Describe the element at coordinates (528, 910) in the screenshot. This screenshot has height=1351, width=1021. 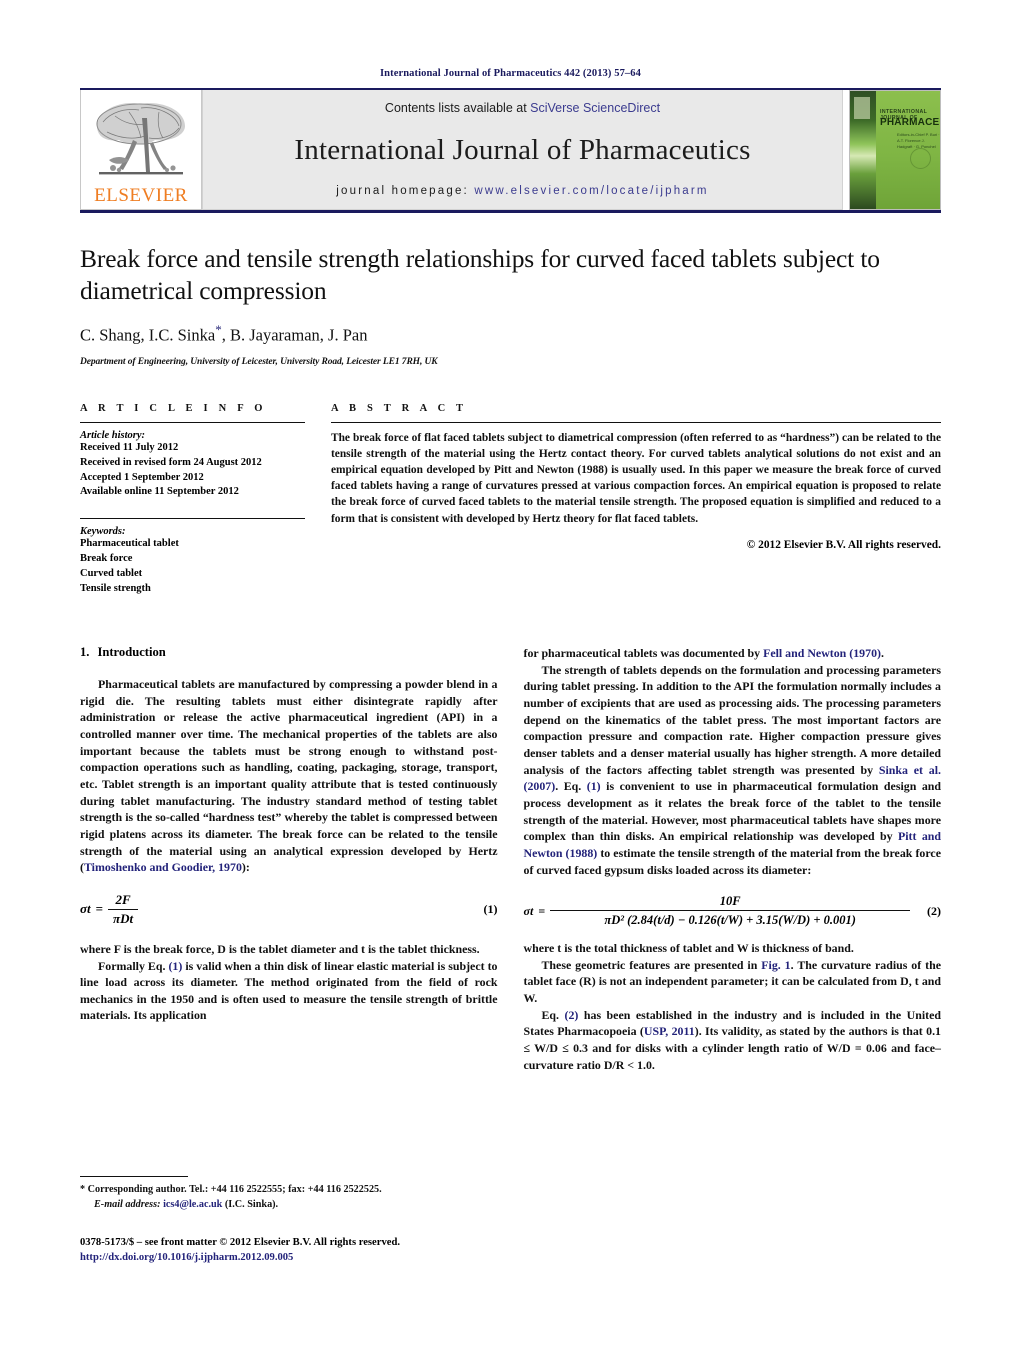
I see `equation-2-lhs: σt` at that location.